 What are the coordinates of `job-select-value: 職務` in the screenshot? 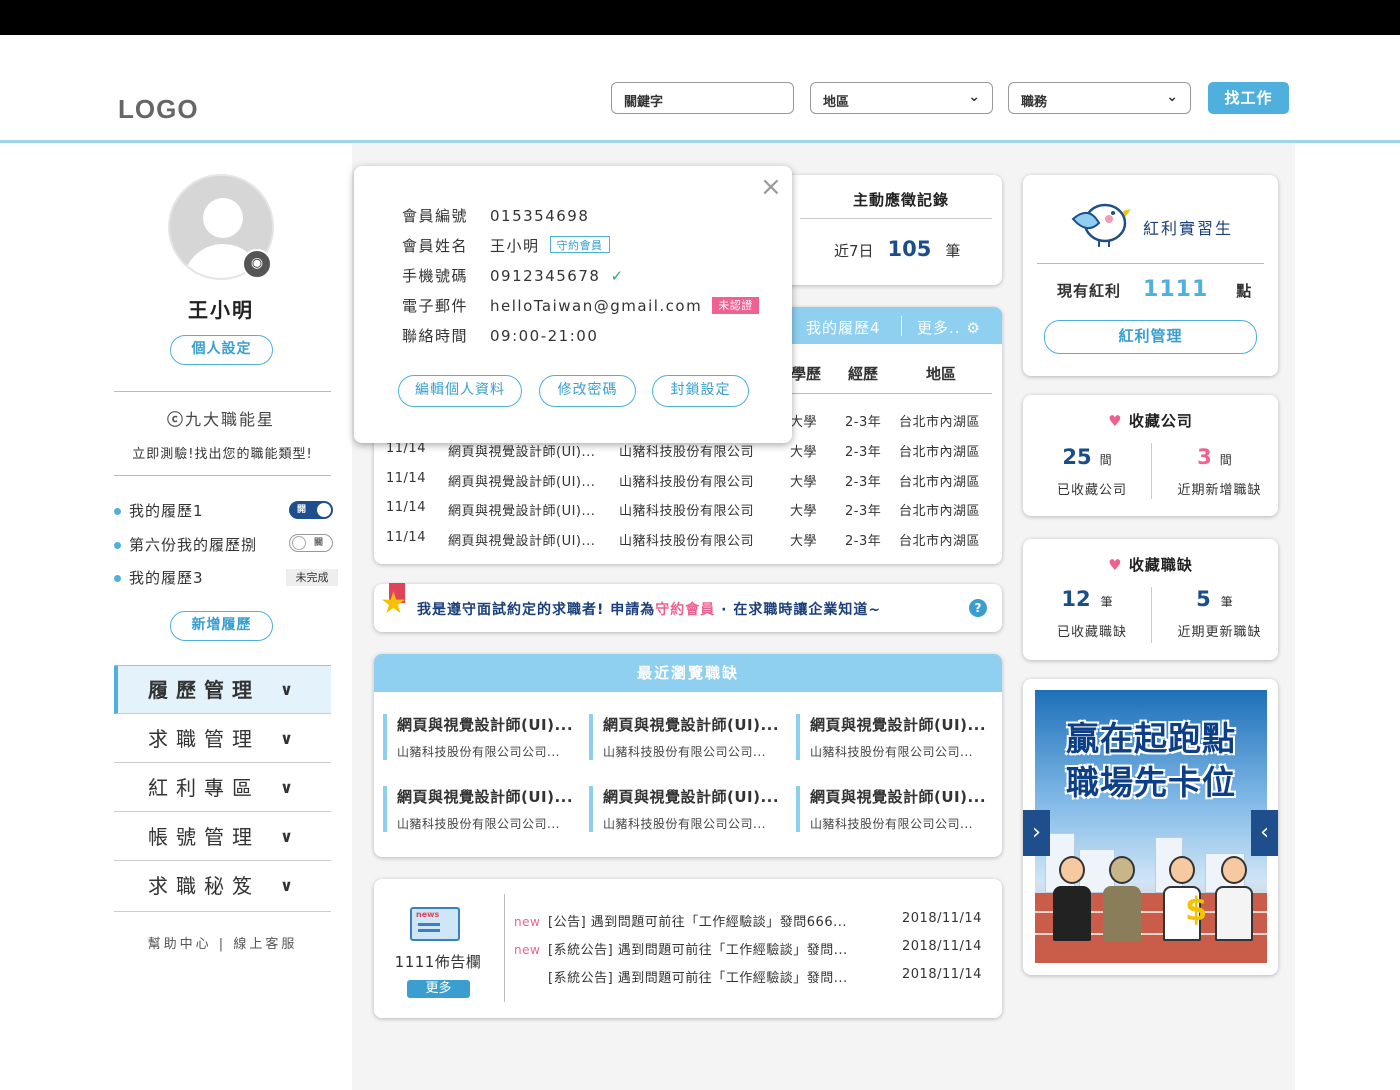 It's located at (1034, 102).